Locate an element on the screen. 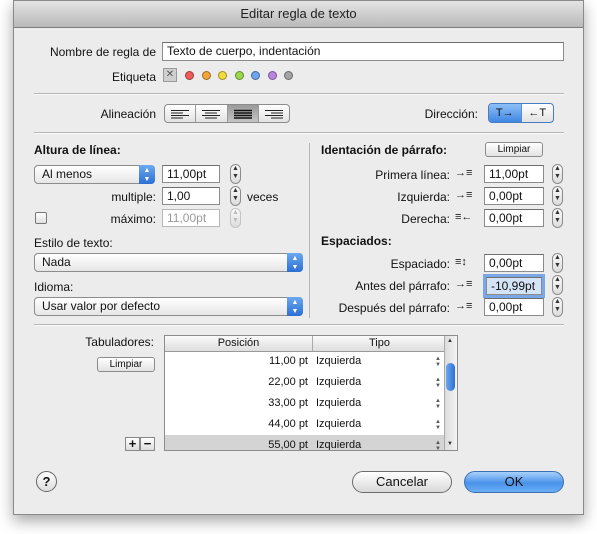 This screenshot has height=534, width=597. left-indent-stepper: ▲ ▼ is located at coordinates (557, 196).